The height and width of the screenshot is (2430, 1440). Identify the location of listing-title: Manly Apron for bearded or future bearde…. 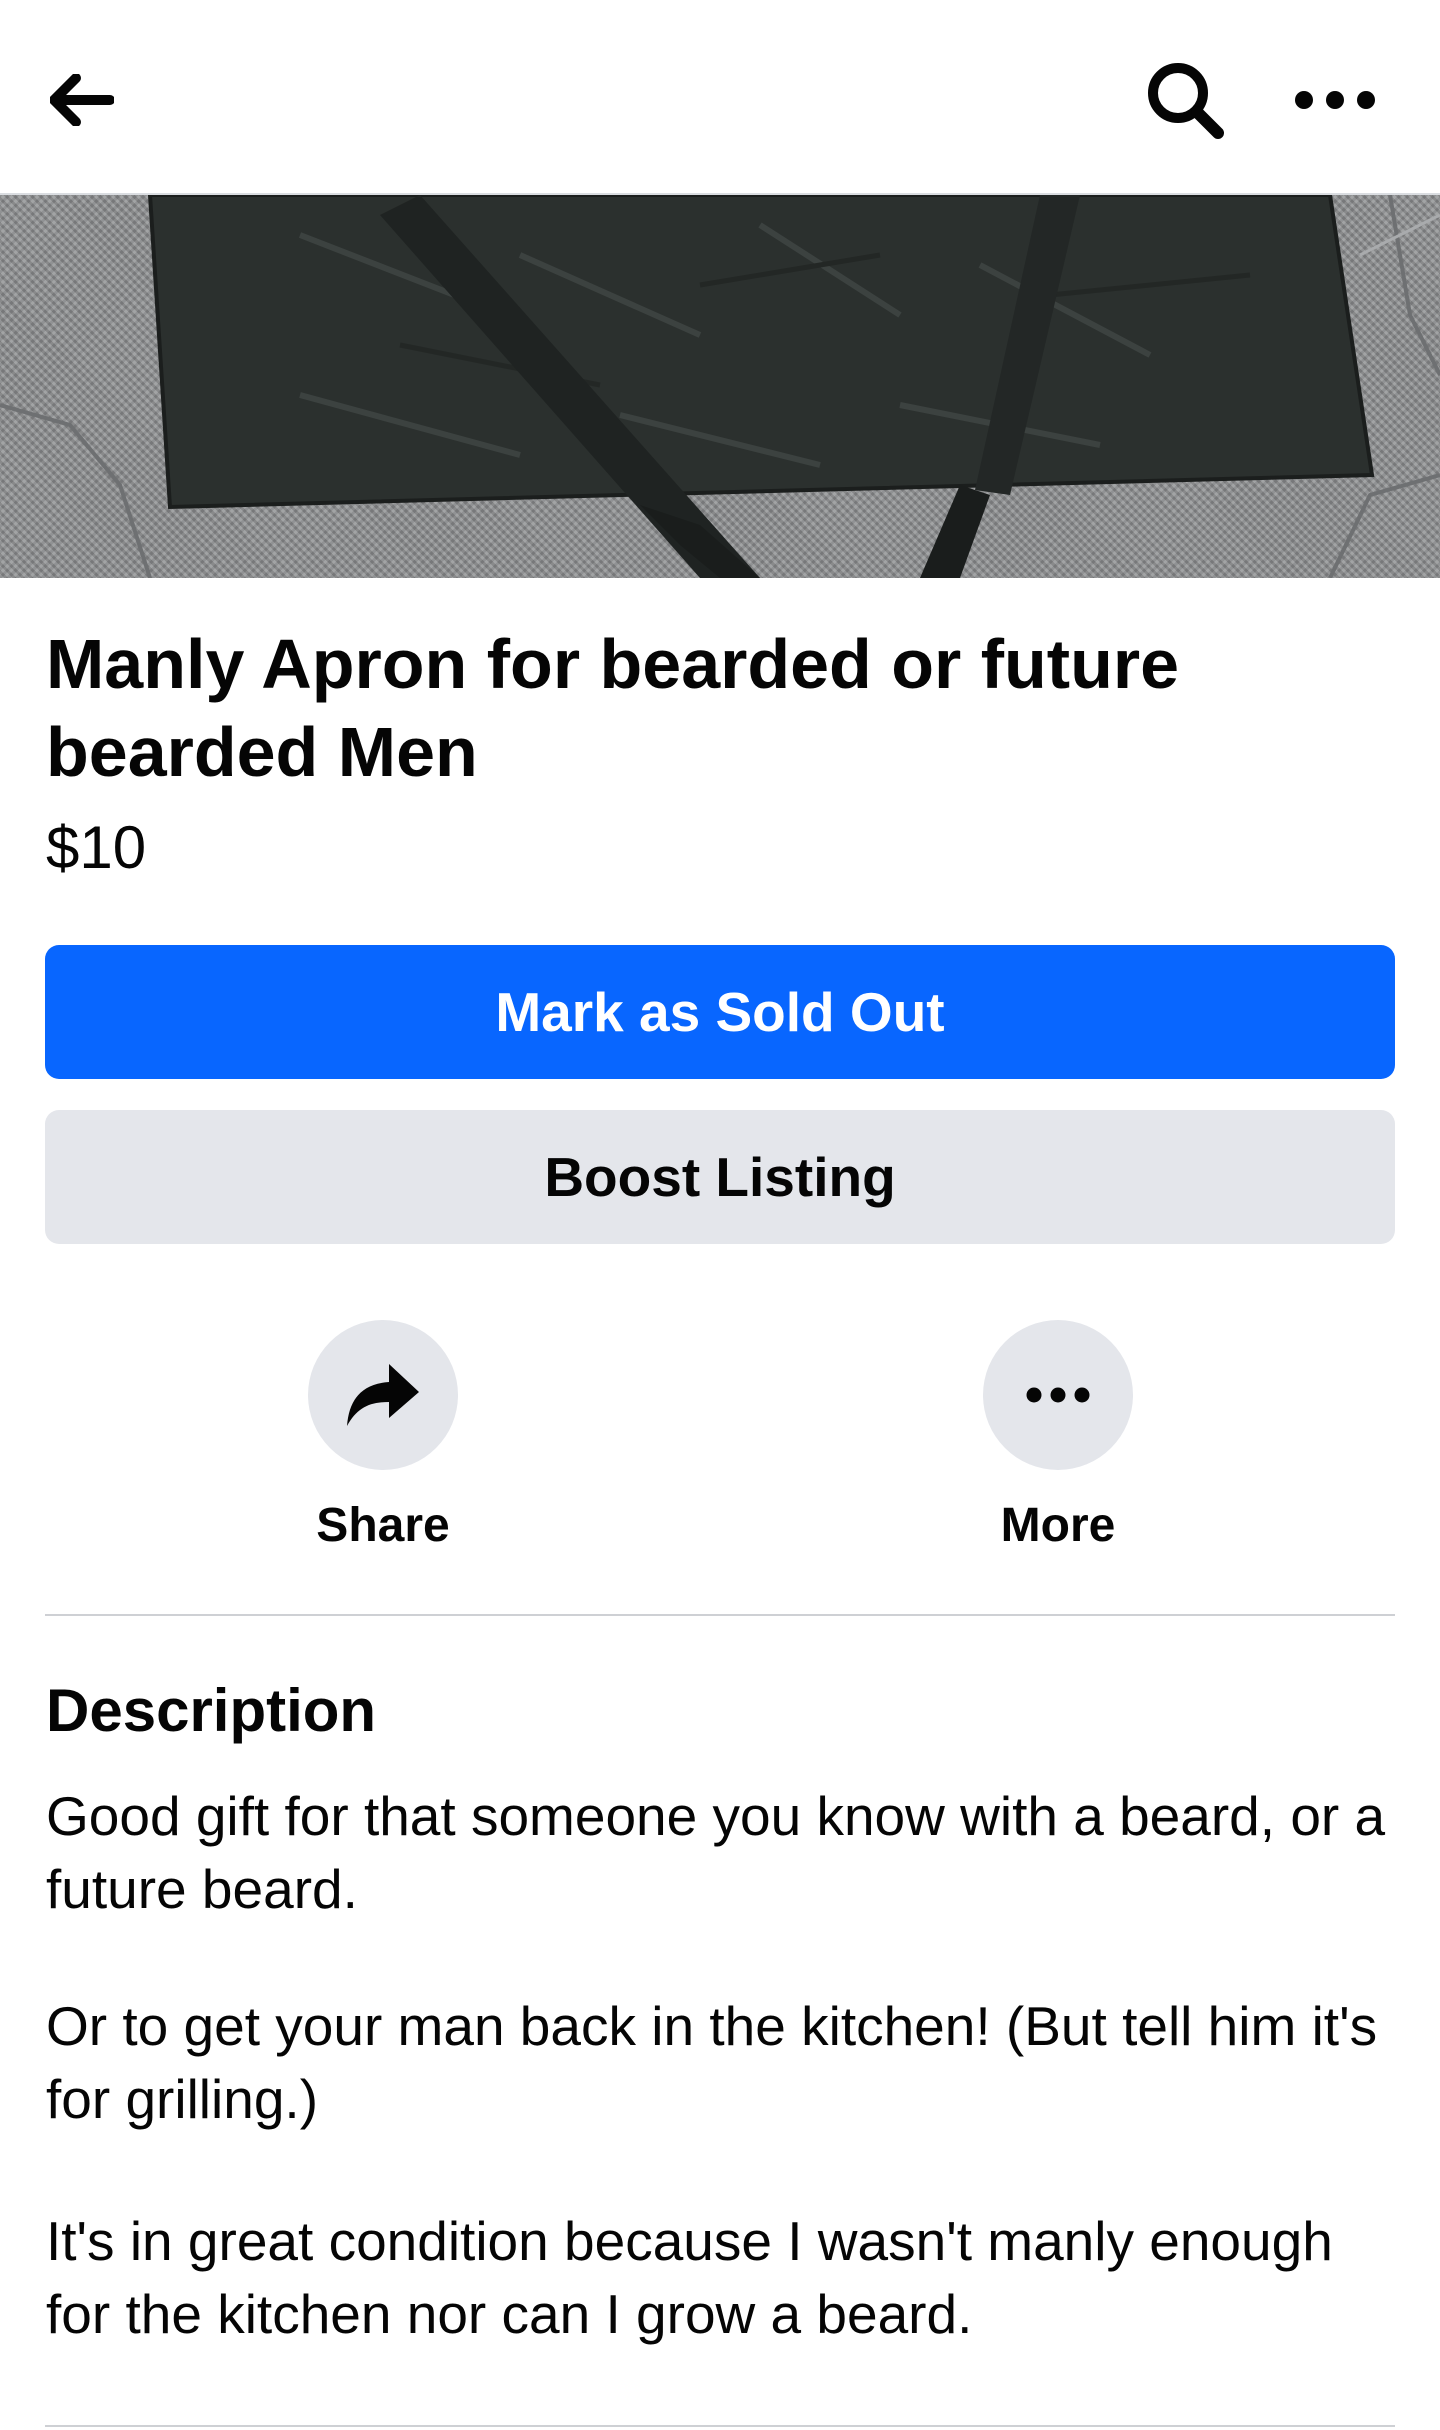
(613, 708).